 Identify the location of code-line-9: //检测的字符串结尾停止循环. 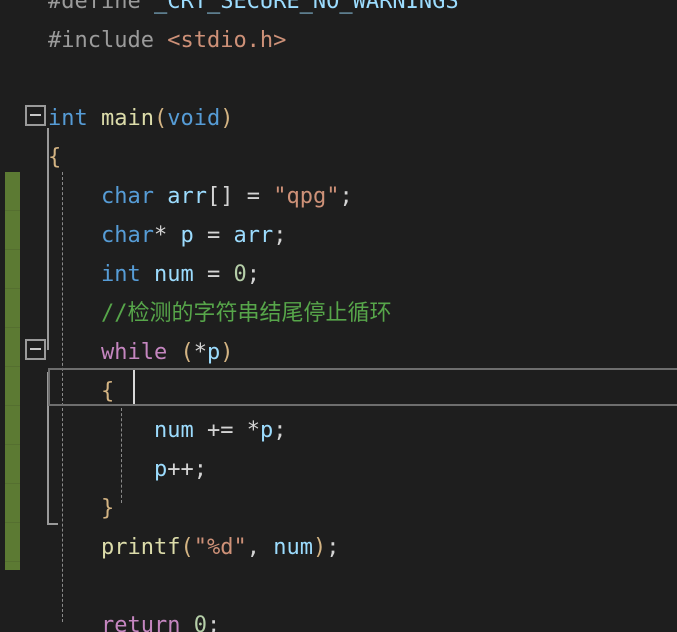
(338, 313).